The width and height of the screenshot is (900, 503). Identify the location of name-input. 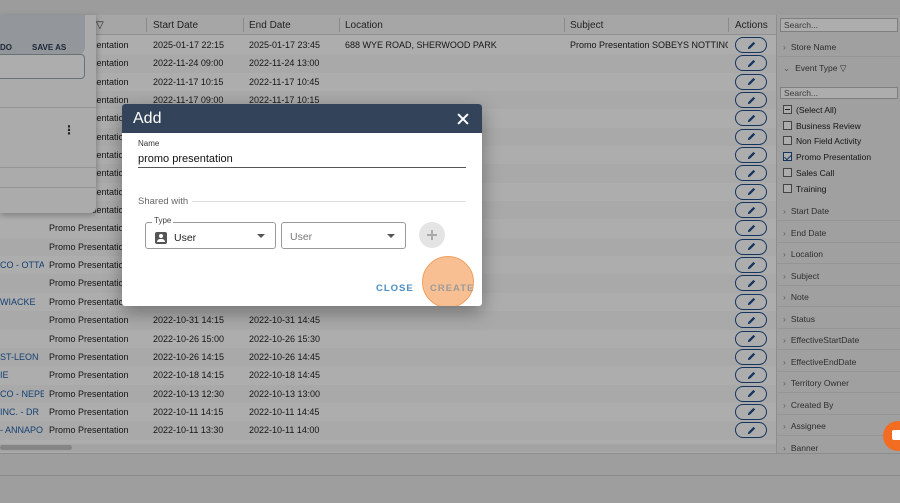
(302, 159).